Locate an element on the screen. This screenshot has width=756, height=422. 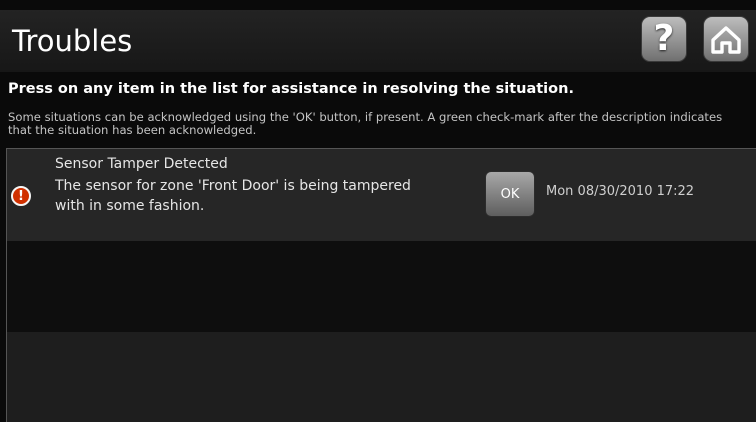
home-icon is located at coordinates (726, 40).